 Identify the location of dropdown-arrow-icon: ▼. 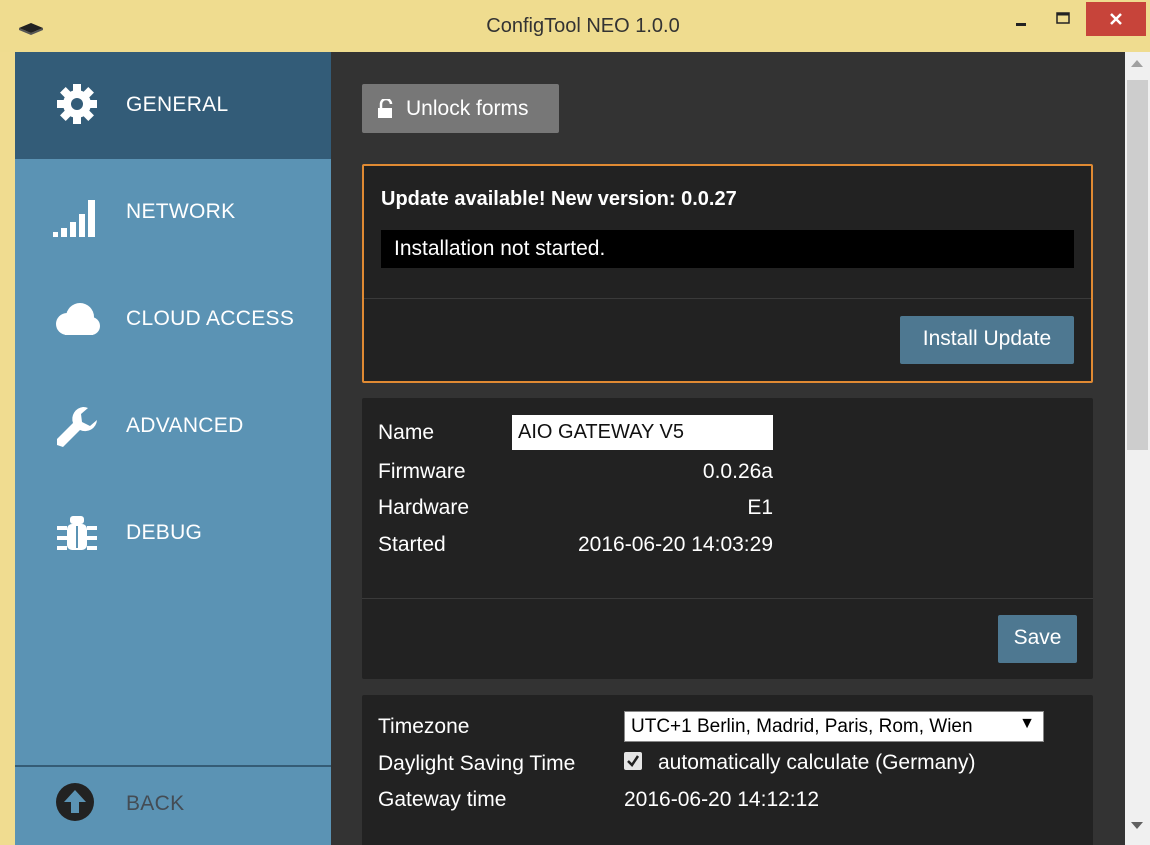
(1027, 723).